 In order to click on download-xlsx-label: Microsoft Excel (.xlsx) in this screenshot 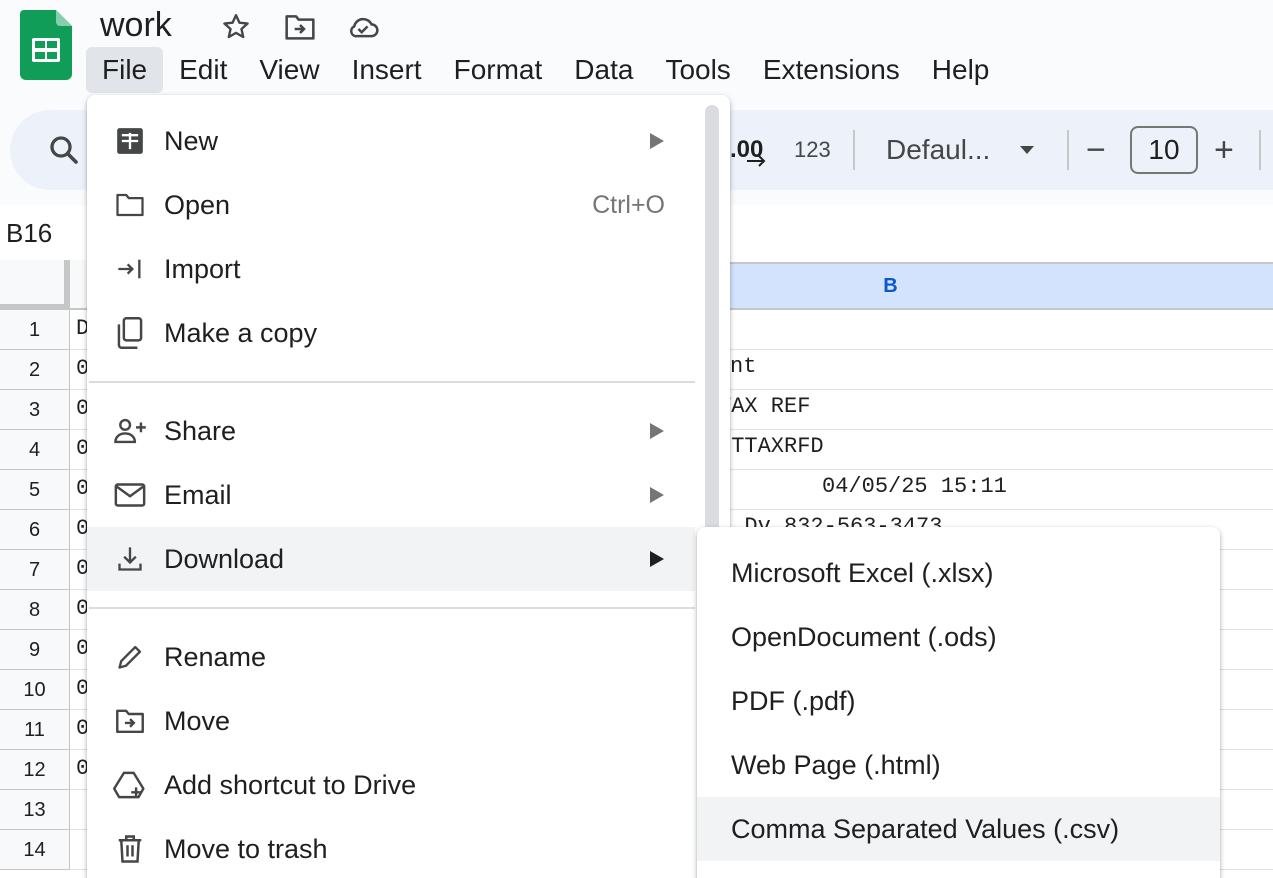, I will do `click(862, 573)`.